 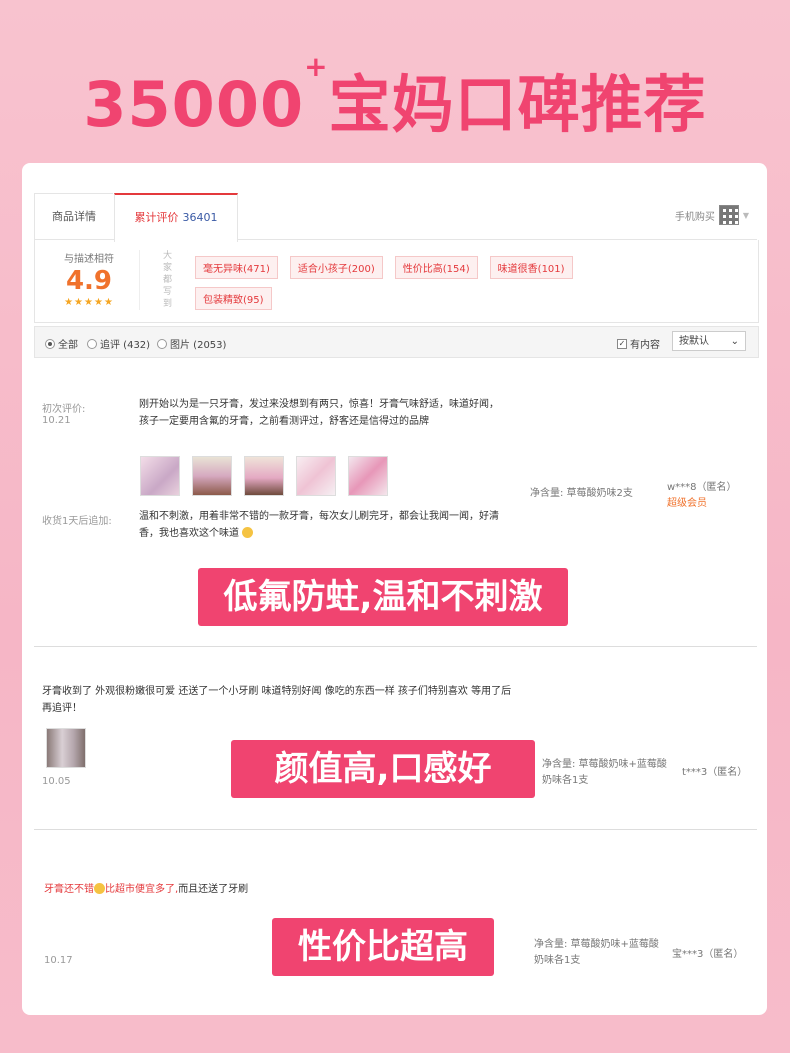 I want to click on qr-code-icon, so click(x=728, y=215).